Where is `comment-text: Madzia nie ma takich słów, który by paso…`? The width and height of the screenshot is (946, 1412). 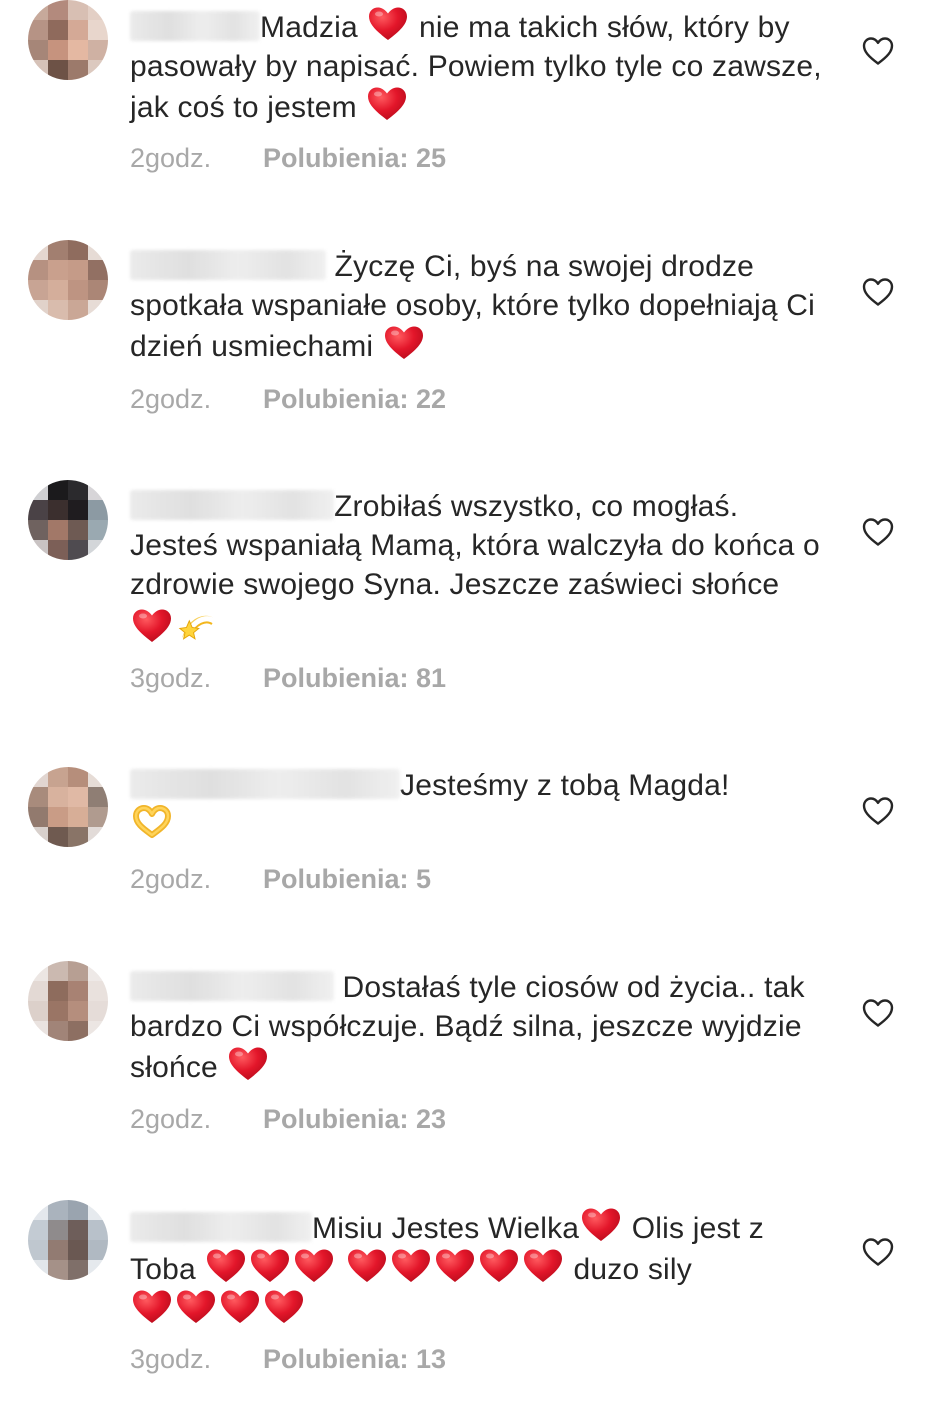
comment-text: Madzia nie ma takich słów, który by paso… is located at coordinates (480, 66).